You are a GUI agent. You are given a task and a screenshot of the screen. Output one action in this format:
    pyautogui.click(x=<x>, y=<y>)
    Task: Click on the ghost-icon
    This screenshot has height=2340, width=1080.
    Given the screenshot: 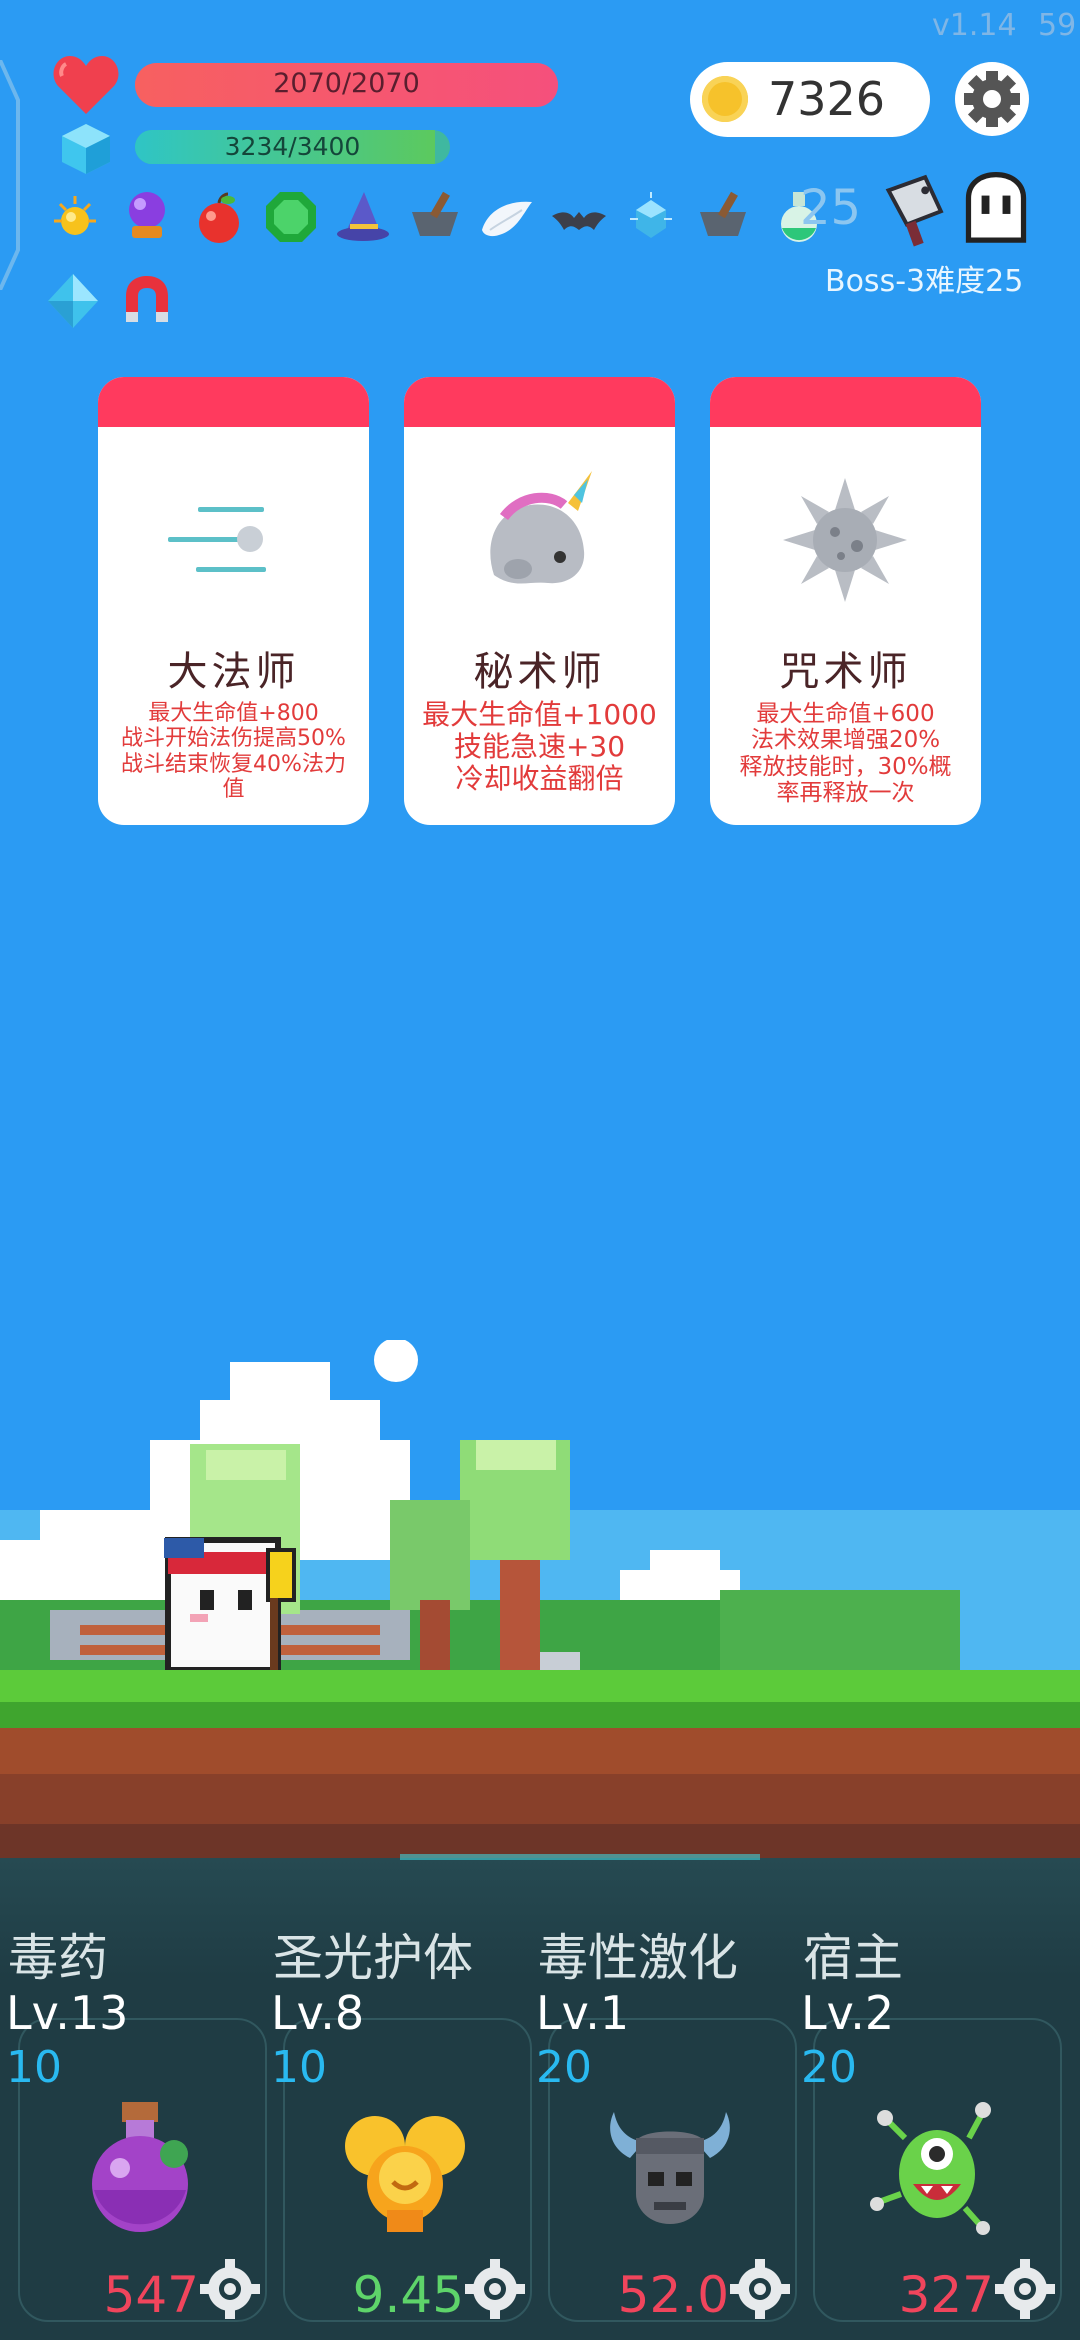 What is the action you would take?
    pyautogui.click(x=996, y=210)
    